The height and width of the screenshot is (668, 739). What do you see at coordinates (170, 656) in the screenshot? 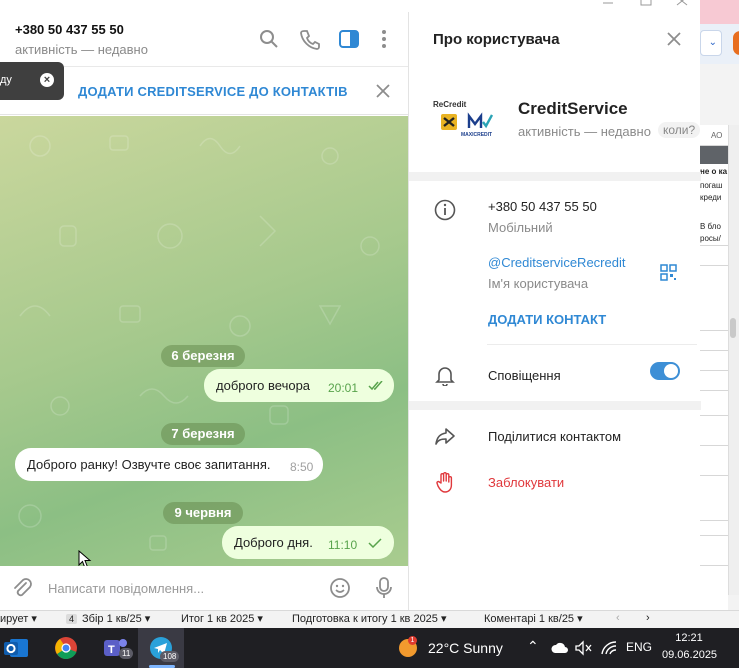
I see `notification-badge: 108` at bounding box center [170, 656].